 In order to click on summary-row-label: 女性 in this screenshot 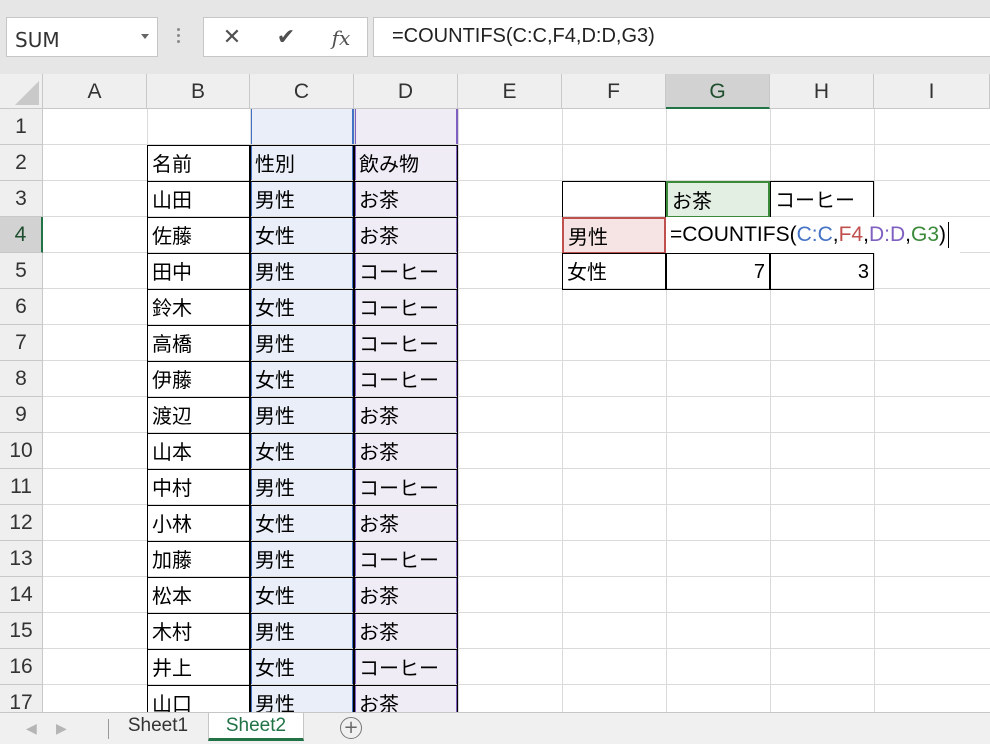, I will do `click(614, 271)`.